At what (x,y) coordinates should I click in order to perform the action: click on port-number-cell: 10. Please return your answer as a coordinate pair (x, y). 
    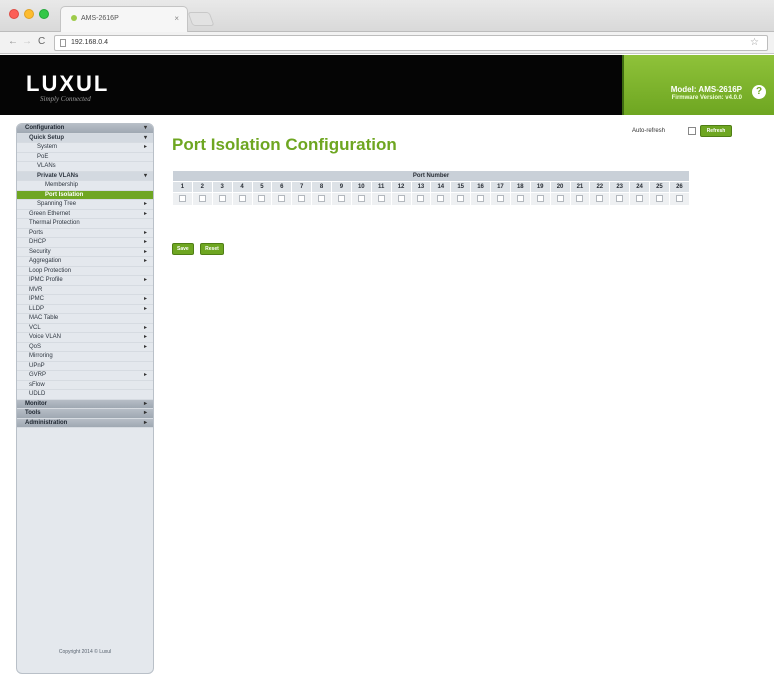
    Looking at the image, I should click on (361, 187).